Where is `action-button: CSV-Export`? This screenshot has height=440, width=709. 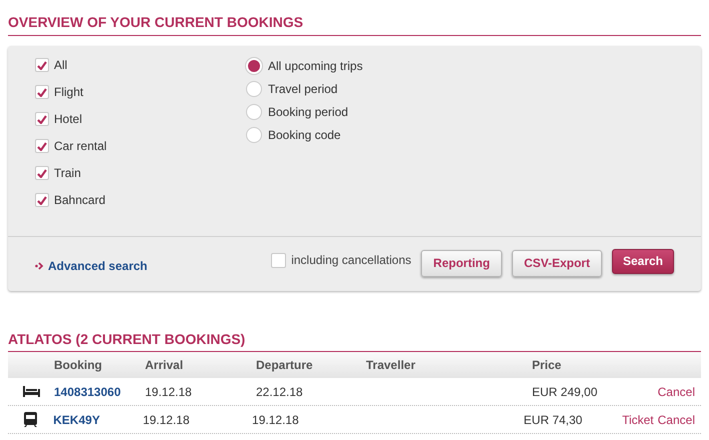
action-button: CSV-Export is located at coordinates (557, 263).